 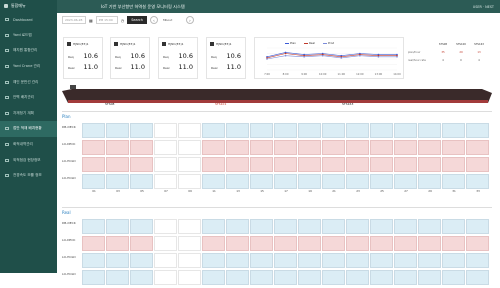 I want to click on sidebar-item: 외적점검 현장정보, so click(x=28, y=160).